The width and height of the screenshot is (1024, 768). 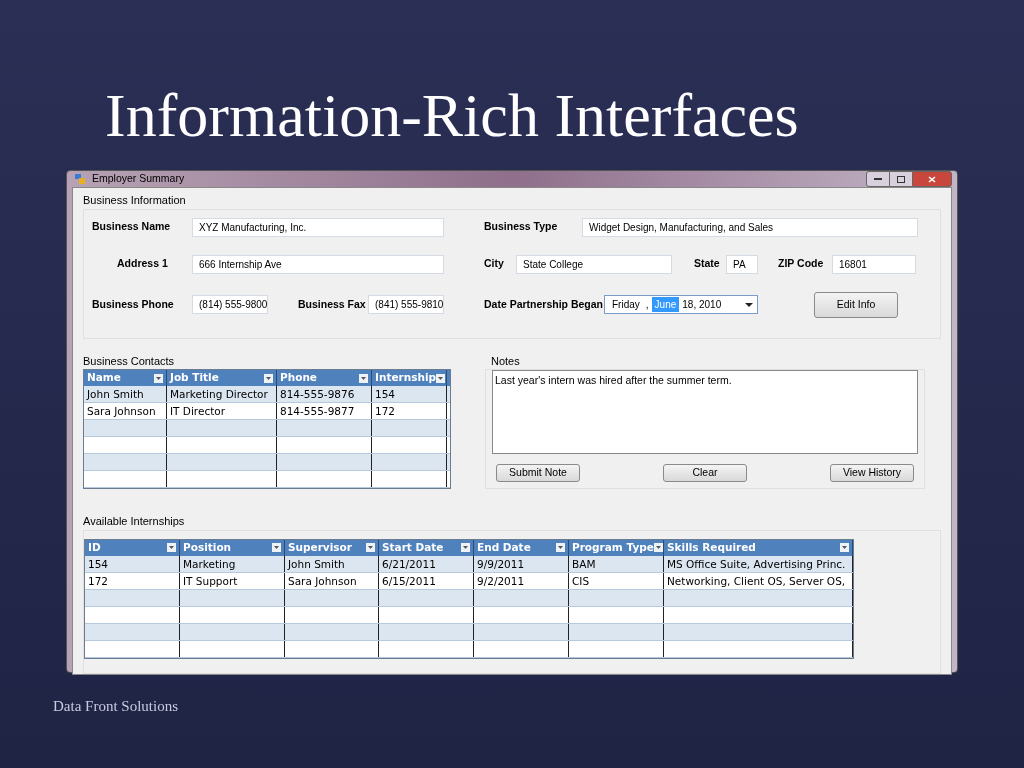 What do you see at coordinates (521, 580) in the screenshot?
I see `table-cell: 9/2/2011` at bounding box center [521, 580].